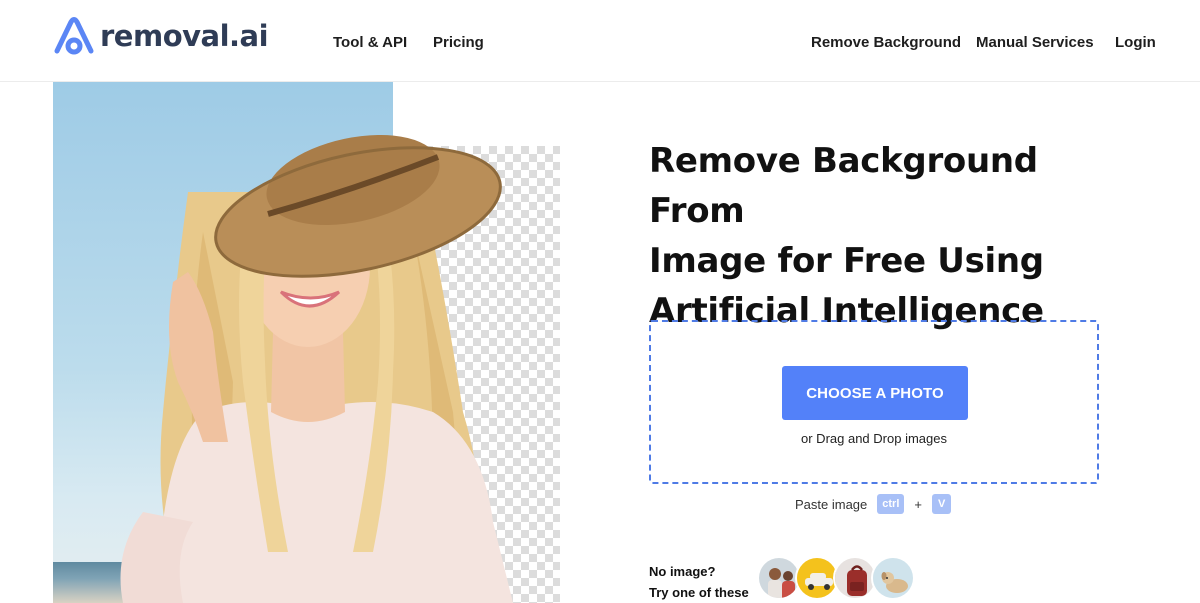  What do you see at coordinates (682, 571) in the screenshot?
I see `sample-prompt-line1: No image?` at bounding box center [682, 571].